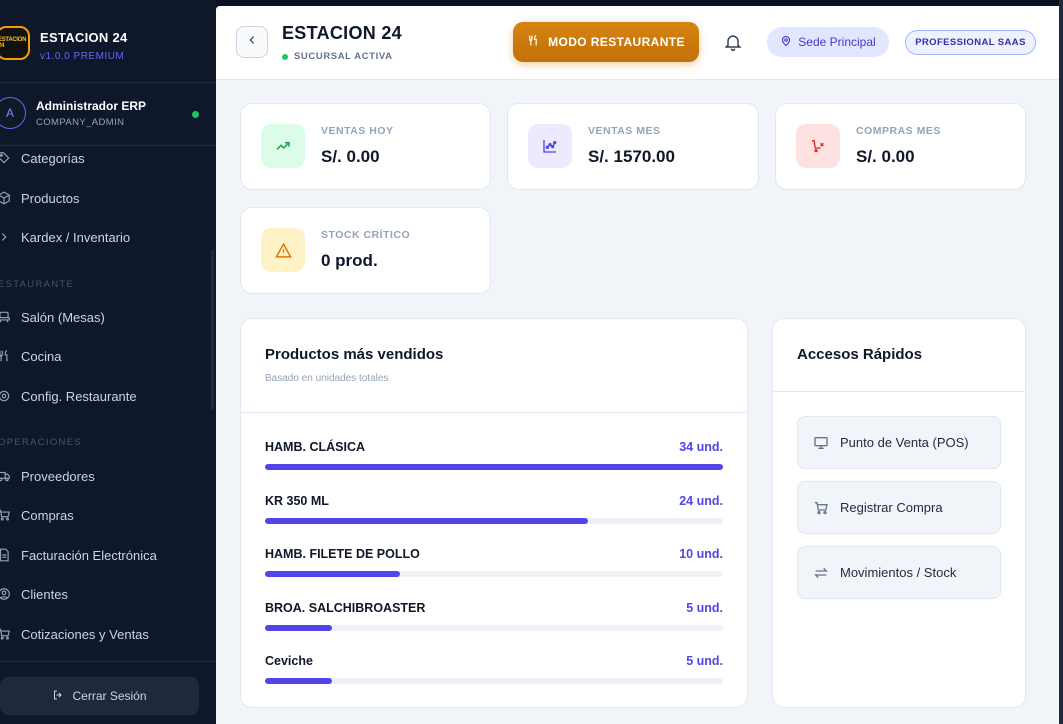  What do you see at coordinates (701, 500) in the screenshot?
I see `product-quantity: 24 und.` at bounding box center [701, 500].